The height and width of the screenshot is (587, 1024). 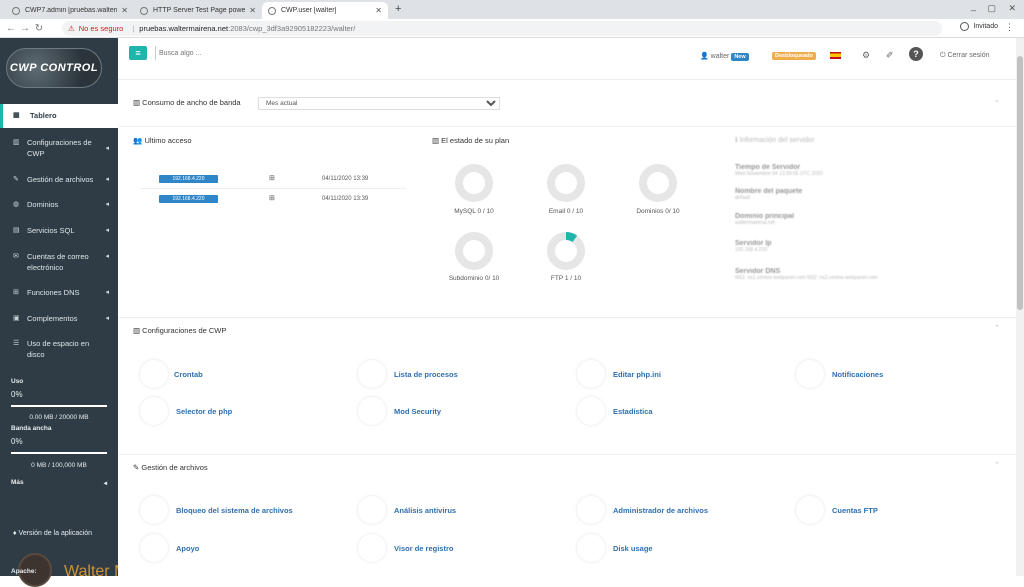 I want to click on reload-icon: ↻, so click(x=39, y=28).